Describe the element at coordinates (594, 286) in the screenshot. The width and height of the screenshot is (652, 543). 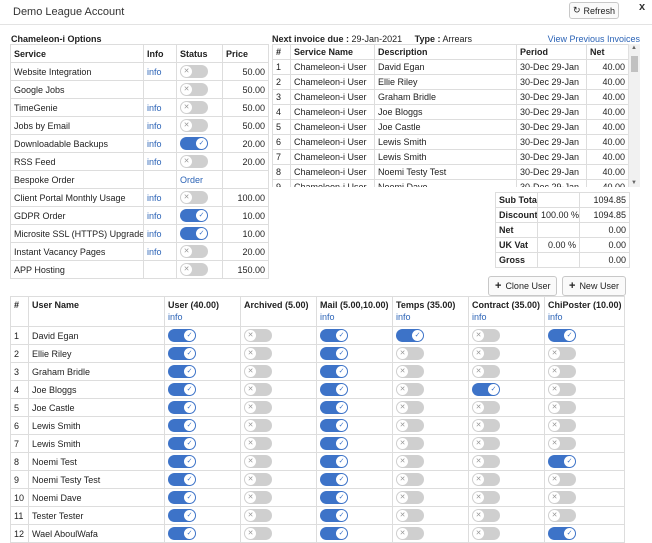
I see `new-user-button: + New User` at that location.